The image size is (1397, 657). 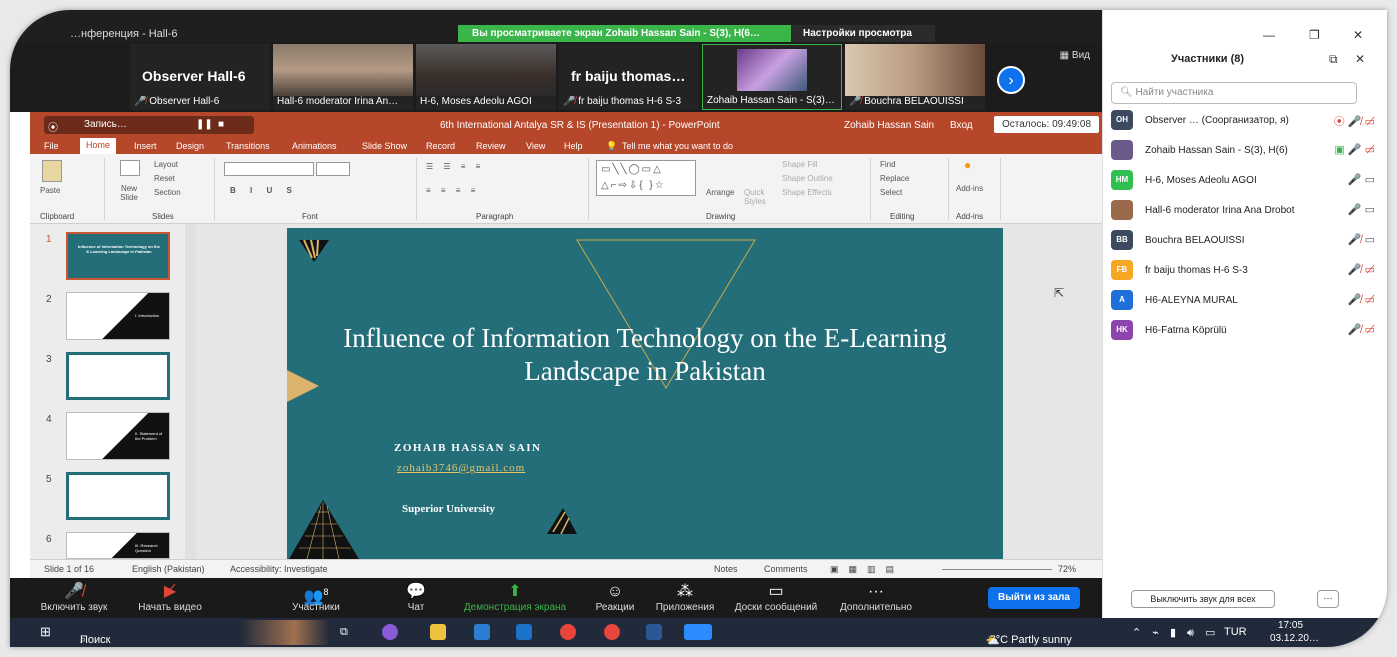 I want to click on slide-thumbnail: I. Introduction, so click(x=118, y=316).